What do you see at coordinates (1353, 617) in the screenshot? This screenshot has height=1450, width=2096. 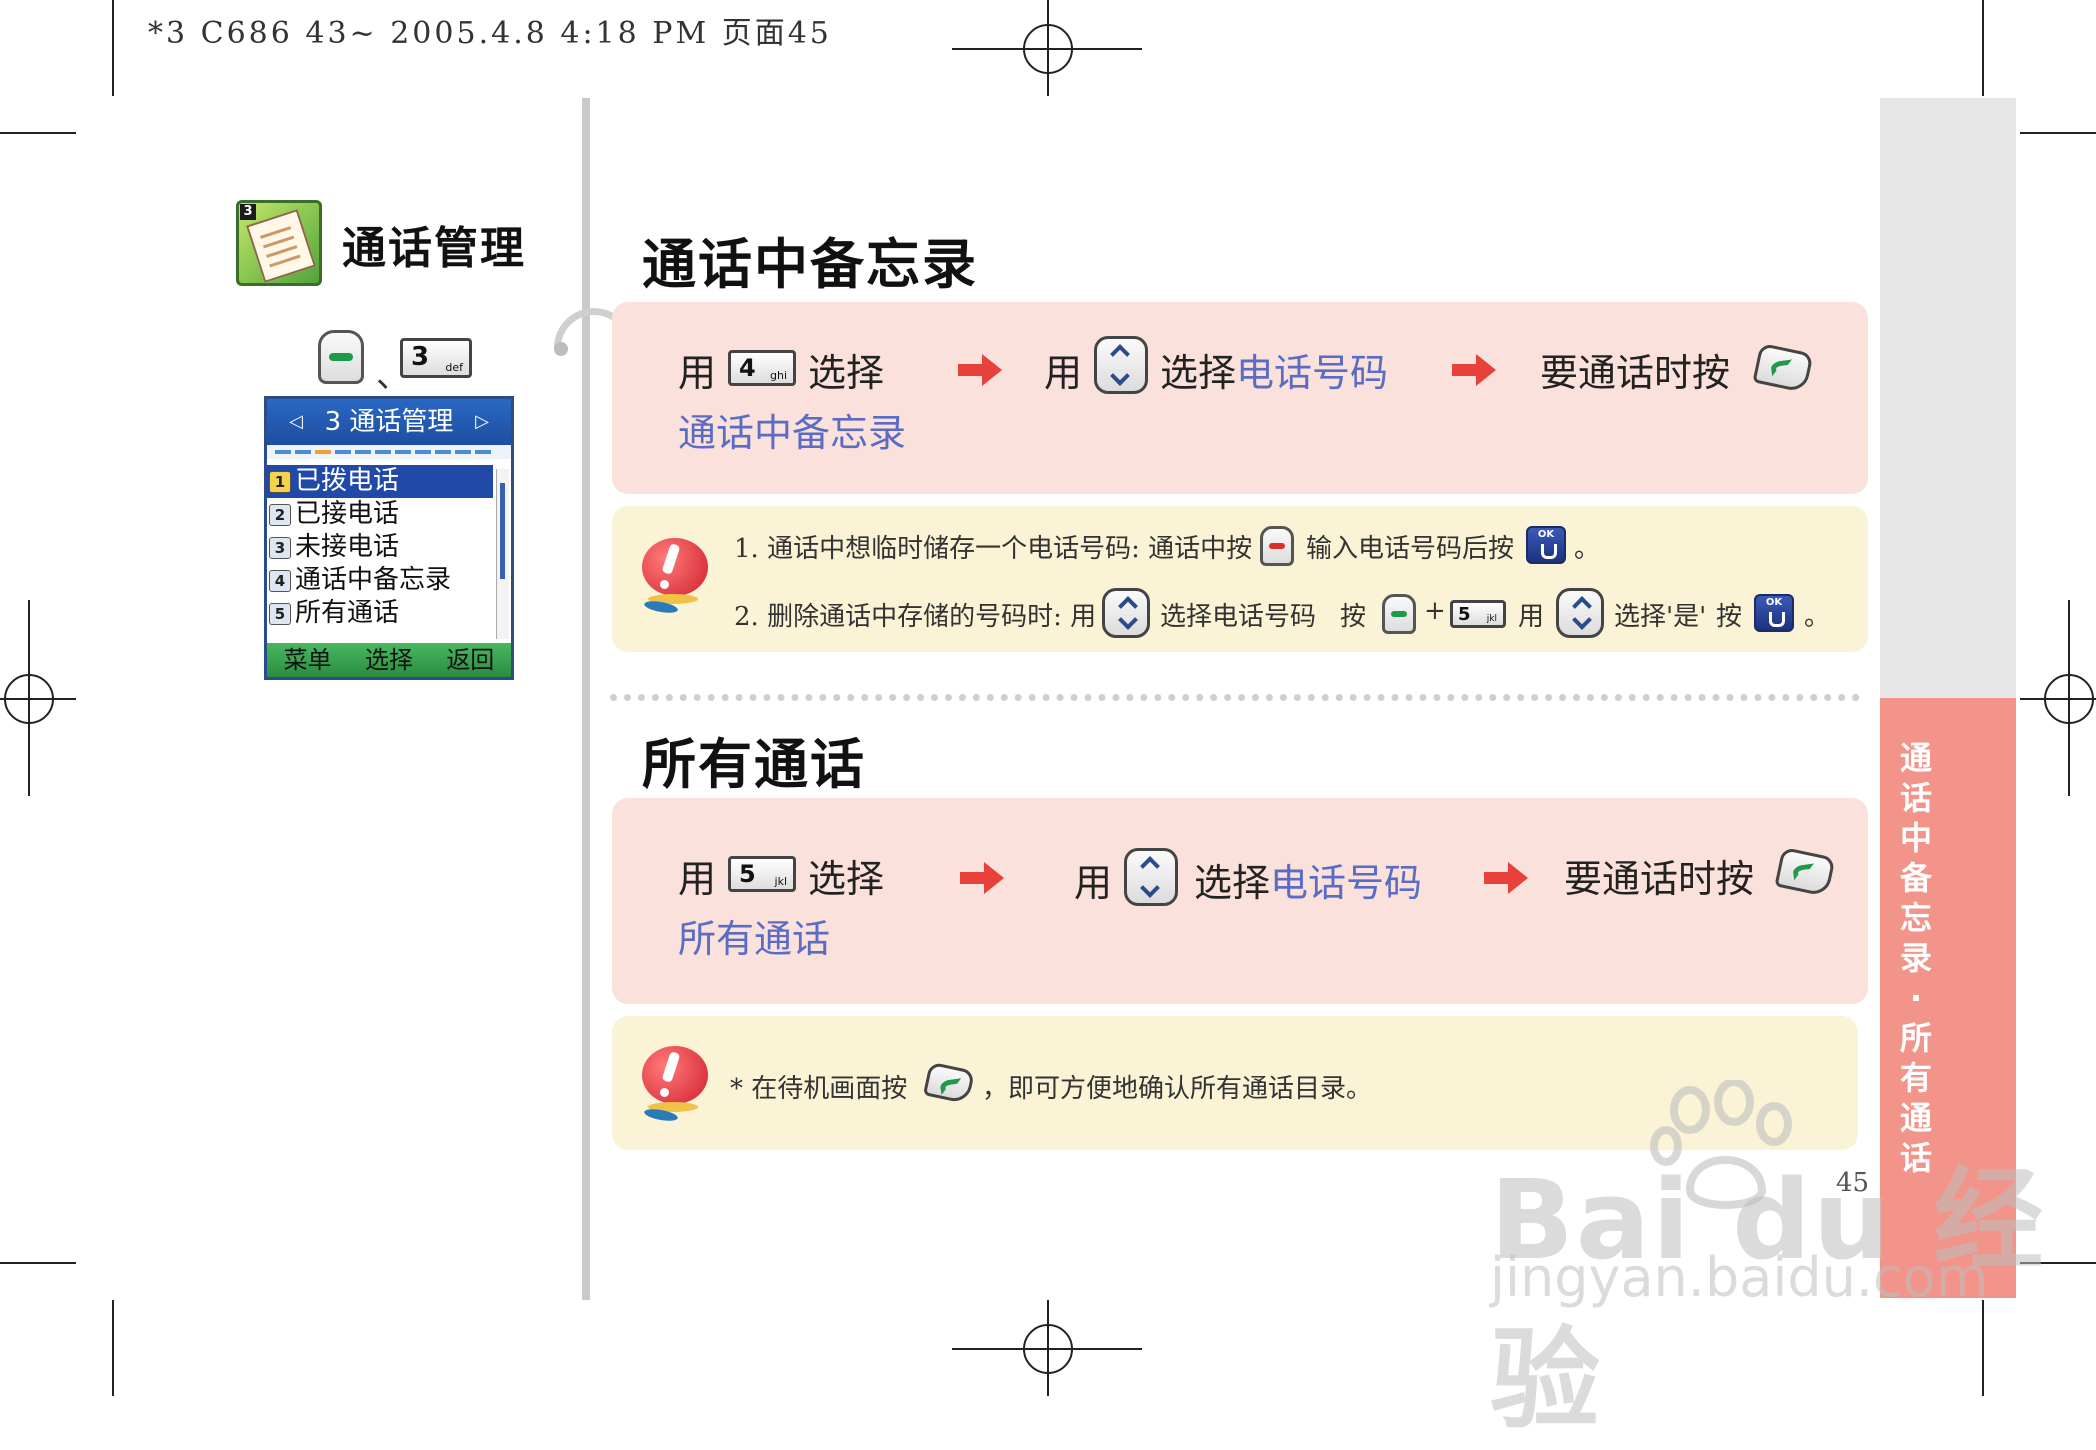 I see `note-line-2-c: 按` at bounding box center [1353, 617].